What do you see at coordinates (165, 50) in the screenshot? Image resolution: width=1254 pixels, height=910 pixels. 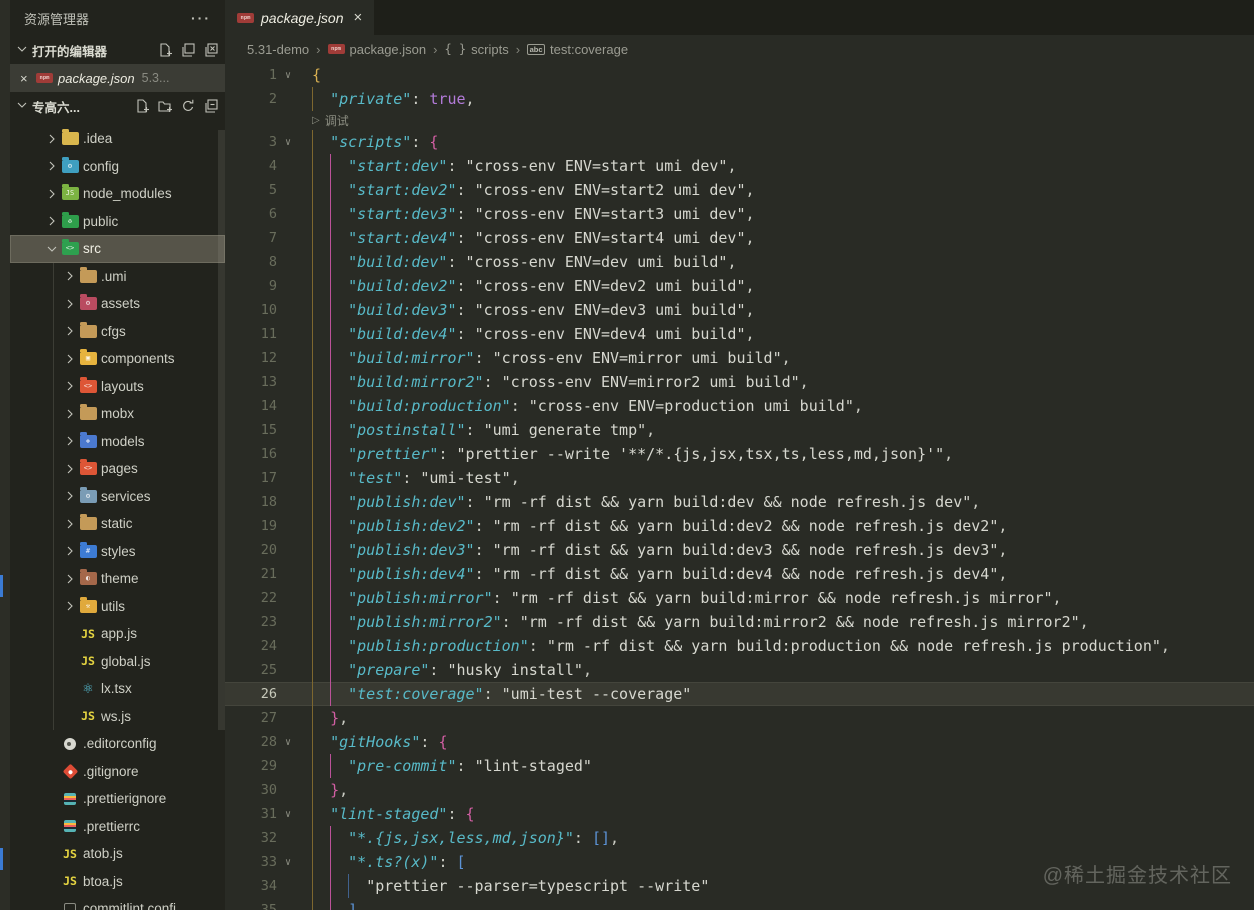 I see `new-untitled-file-icon` at bounding box center [165, 50].